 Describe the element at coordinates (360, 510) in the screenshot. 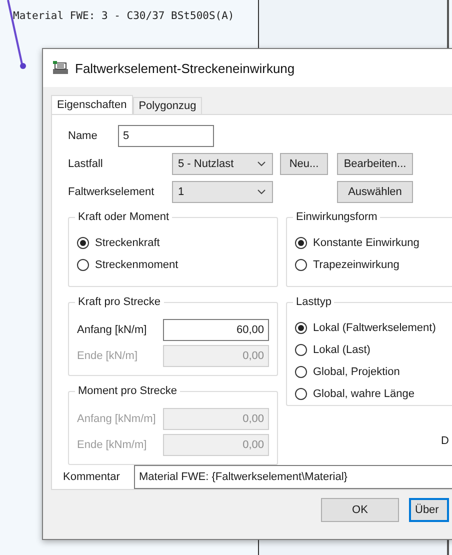

I see `dialog-button: OK` at that location.